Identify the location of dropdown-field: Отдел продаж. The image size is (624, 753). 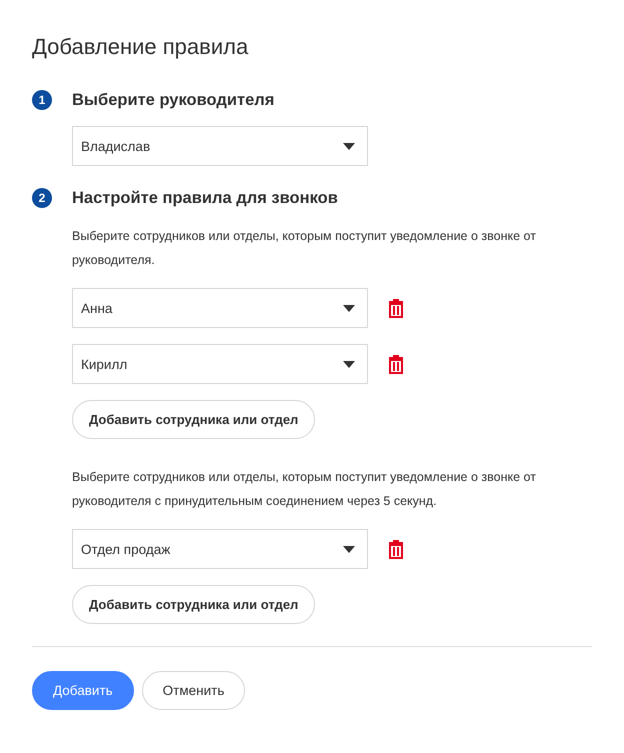
(220, 549).